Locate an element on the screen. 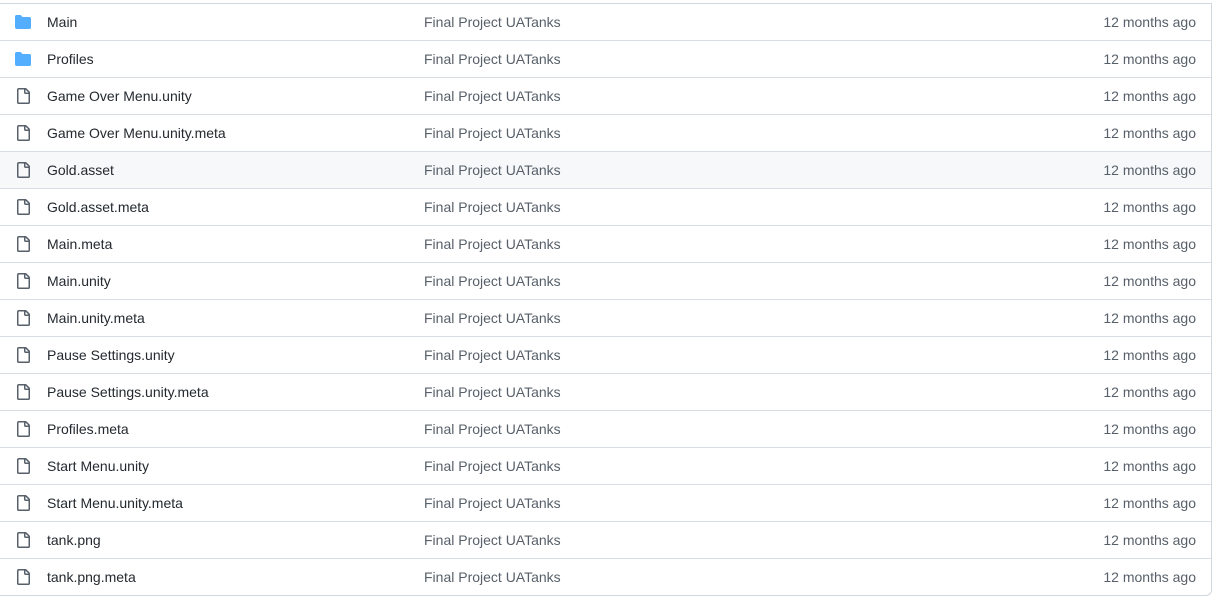 This screenshot has height=598, width=1215. file-link: Pause Settings.unity.meta is located at coordinates (128, 392).